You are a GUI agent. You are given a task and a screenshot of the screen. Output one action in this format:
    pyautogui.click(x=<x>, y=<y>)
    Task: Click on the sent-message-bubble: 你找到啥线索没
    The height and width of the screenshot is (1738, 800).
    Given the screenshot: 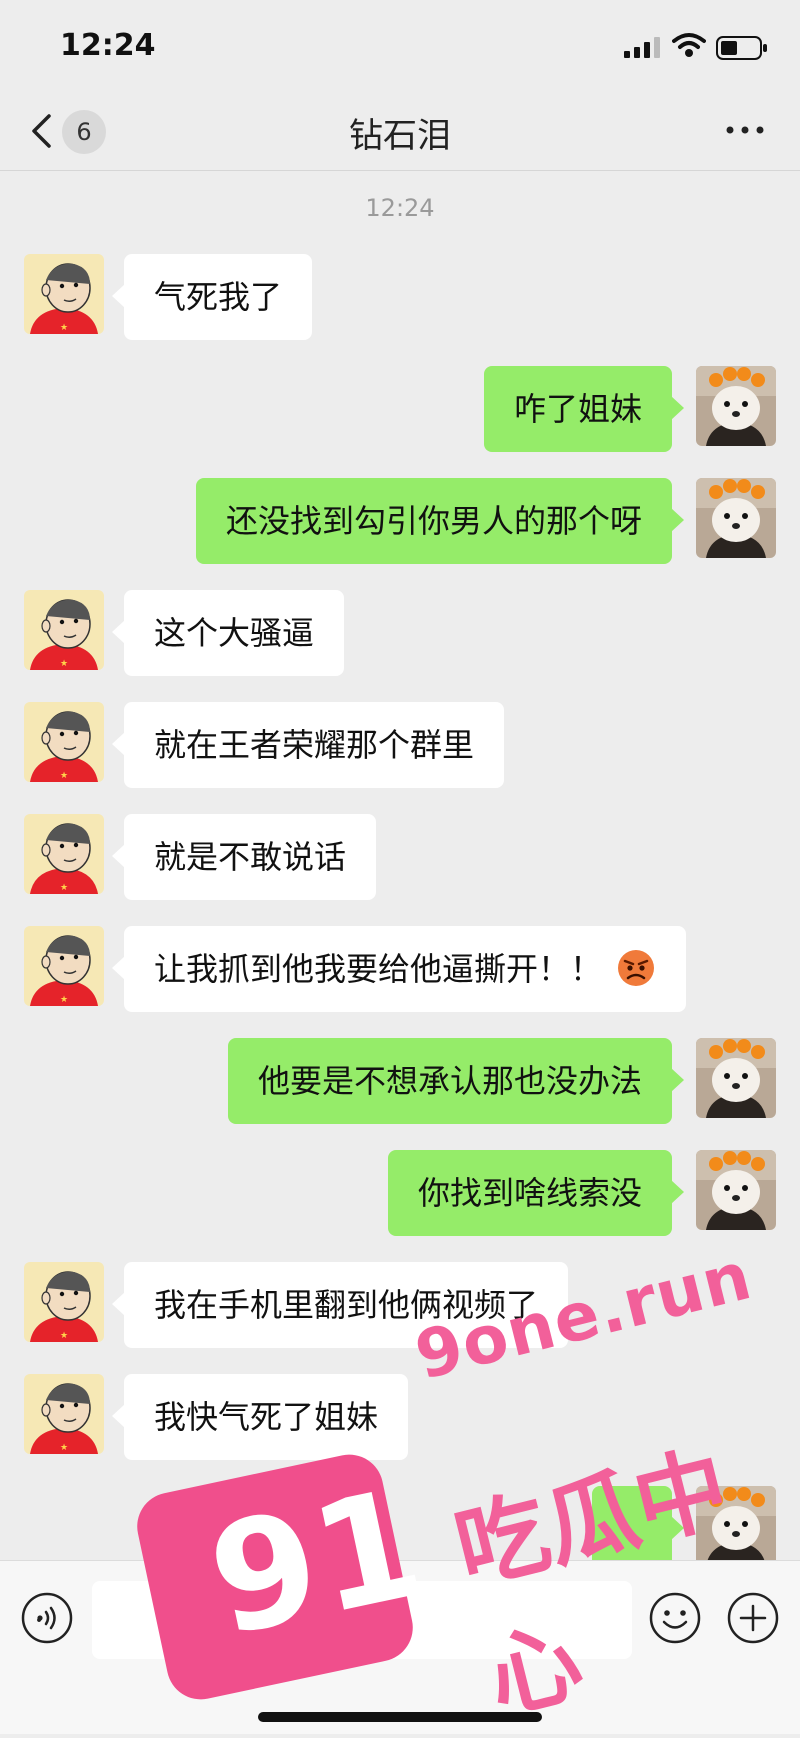 What is the action you would take?
    pyautogui.click(x=536, y=1193)
    